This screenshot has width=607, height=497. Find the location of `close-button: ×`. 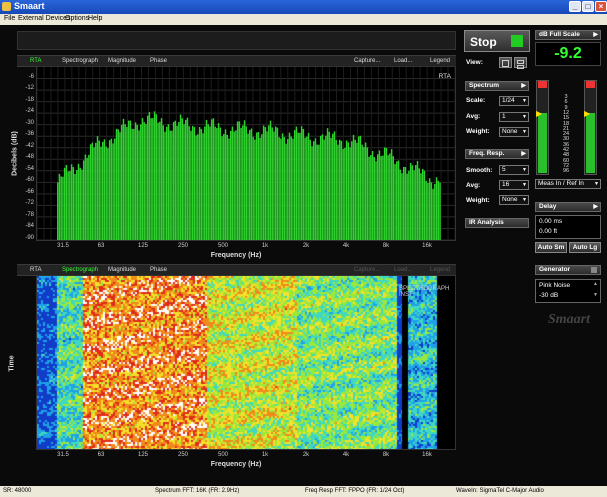

close-button: × is located at coordinates (601, 6).